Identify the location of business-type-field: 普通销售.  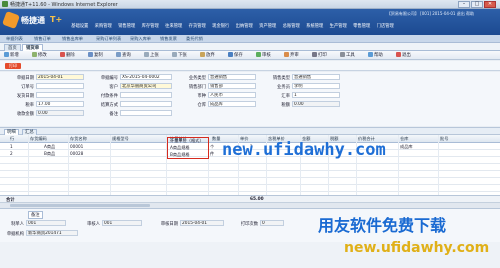
(232, 77).